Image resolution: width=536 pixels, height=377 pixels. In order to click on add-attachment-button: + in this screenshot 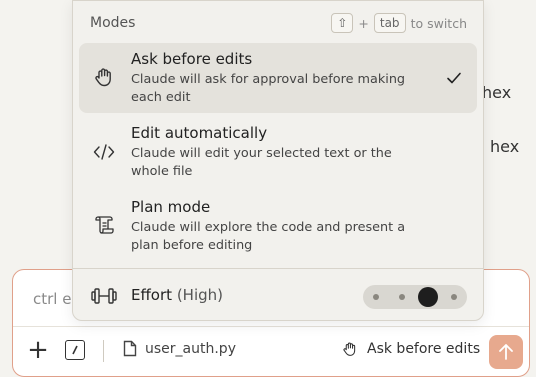, I will do `click(38, 350)`.